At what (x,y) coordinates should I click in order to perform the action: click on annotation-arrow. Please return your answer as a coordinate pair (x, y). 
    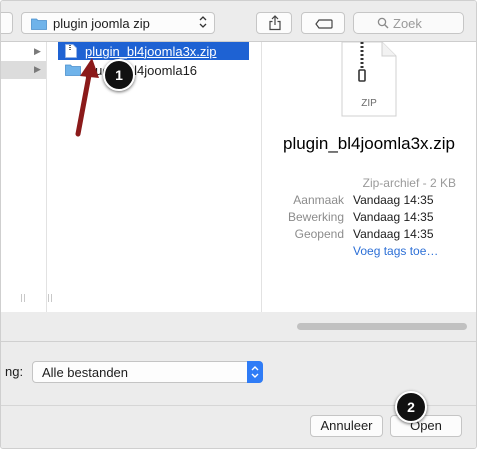
    Looking at the image, I should click on (87, 97).